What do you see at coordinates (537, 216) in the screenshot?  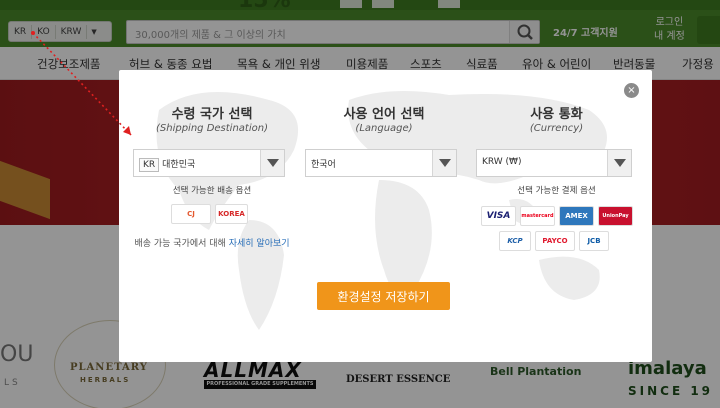 I see `mastercard-logo: mastercard` at bounding box center [537, 216].